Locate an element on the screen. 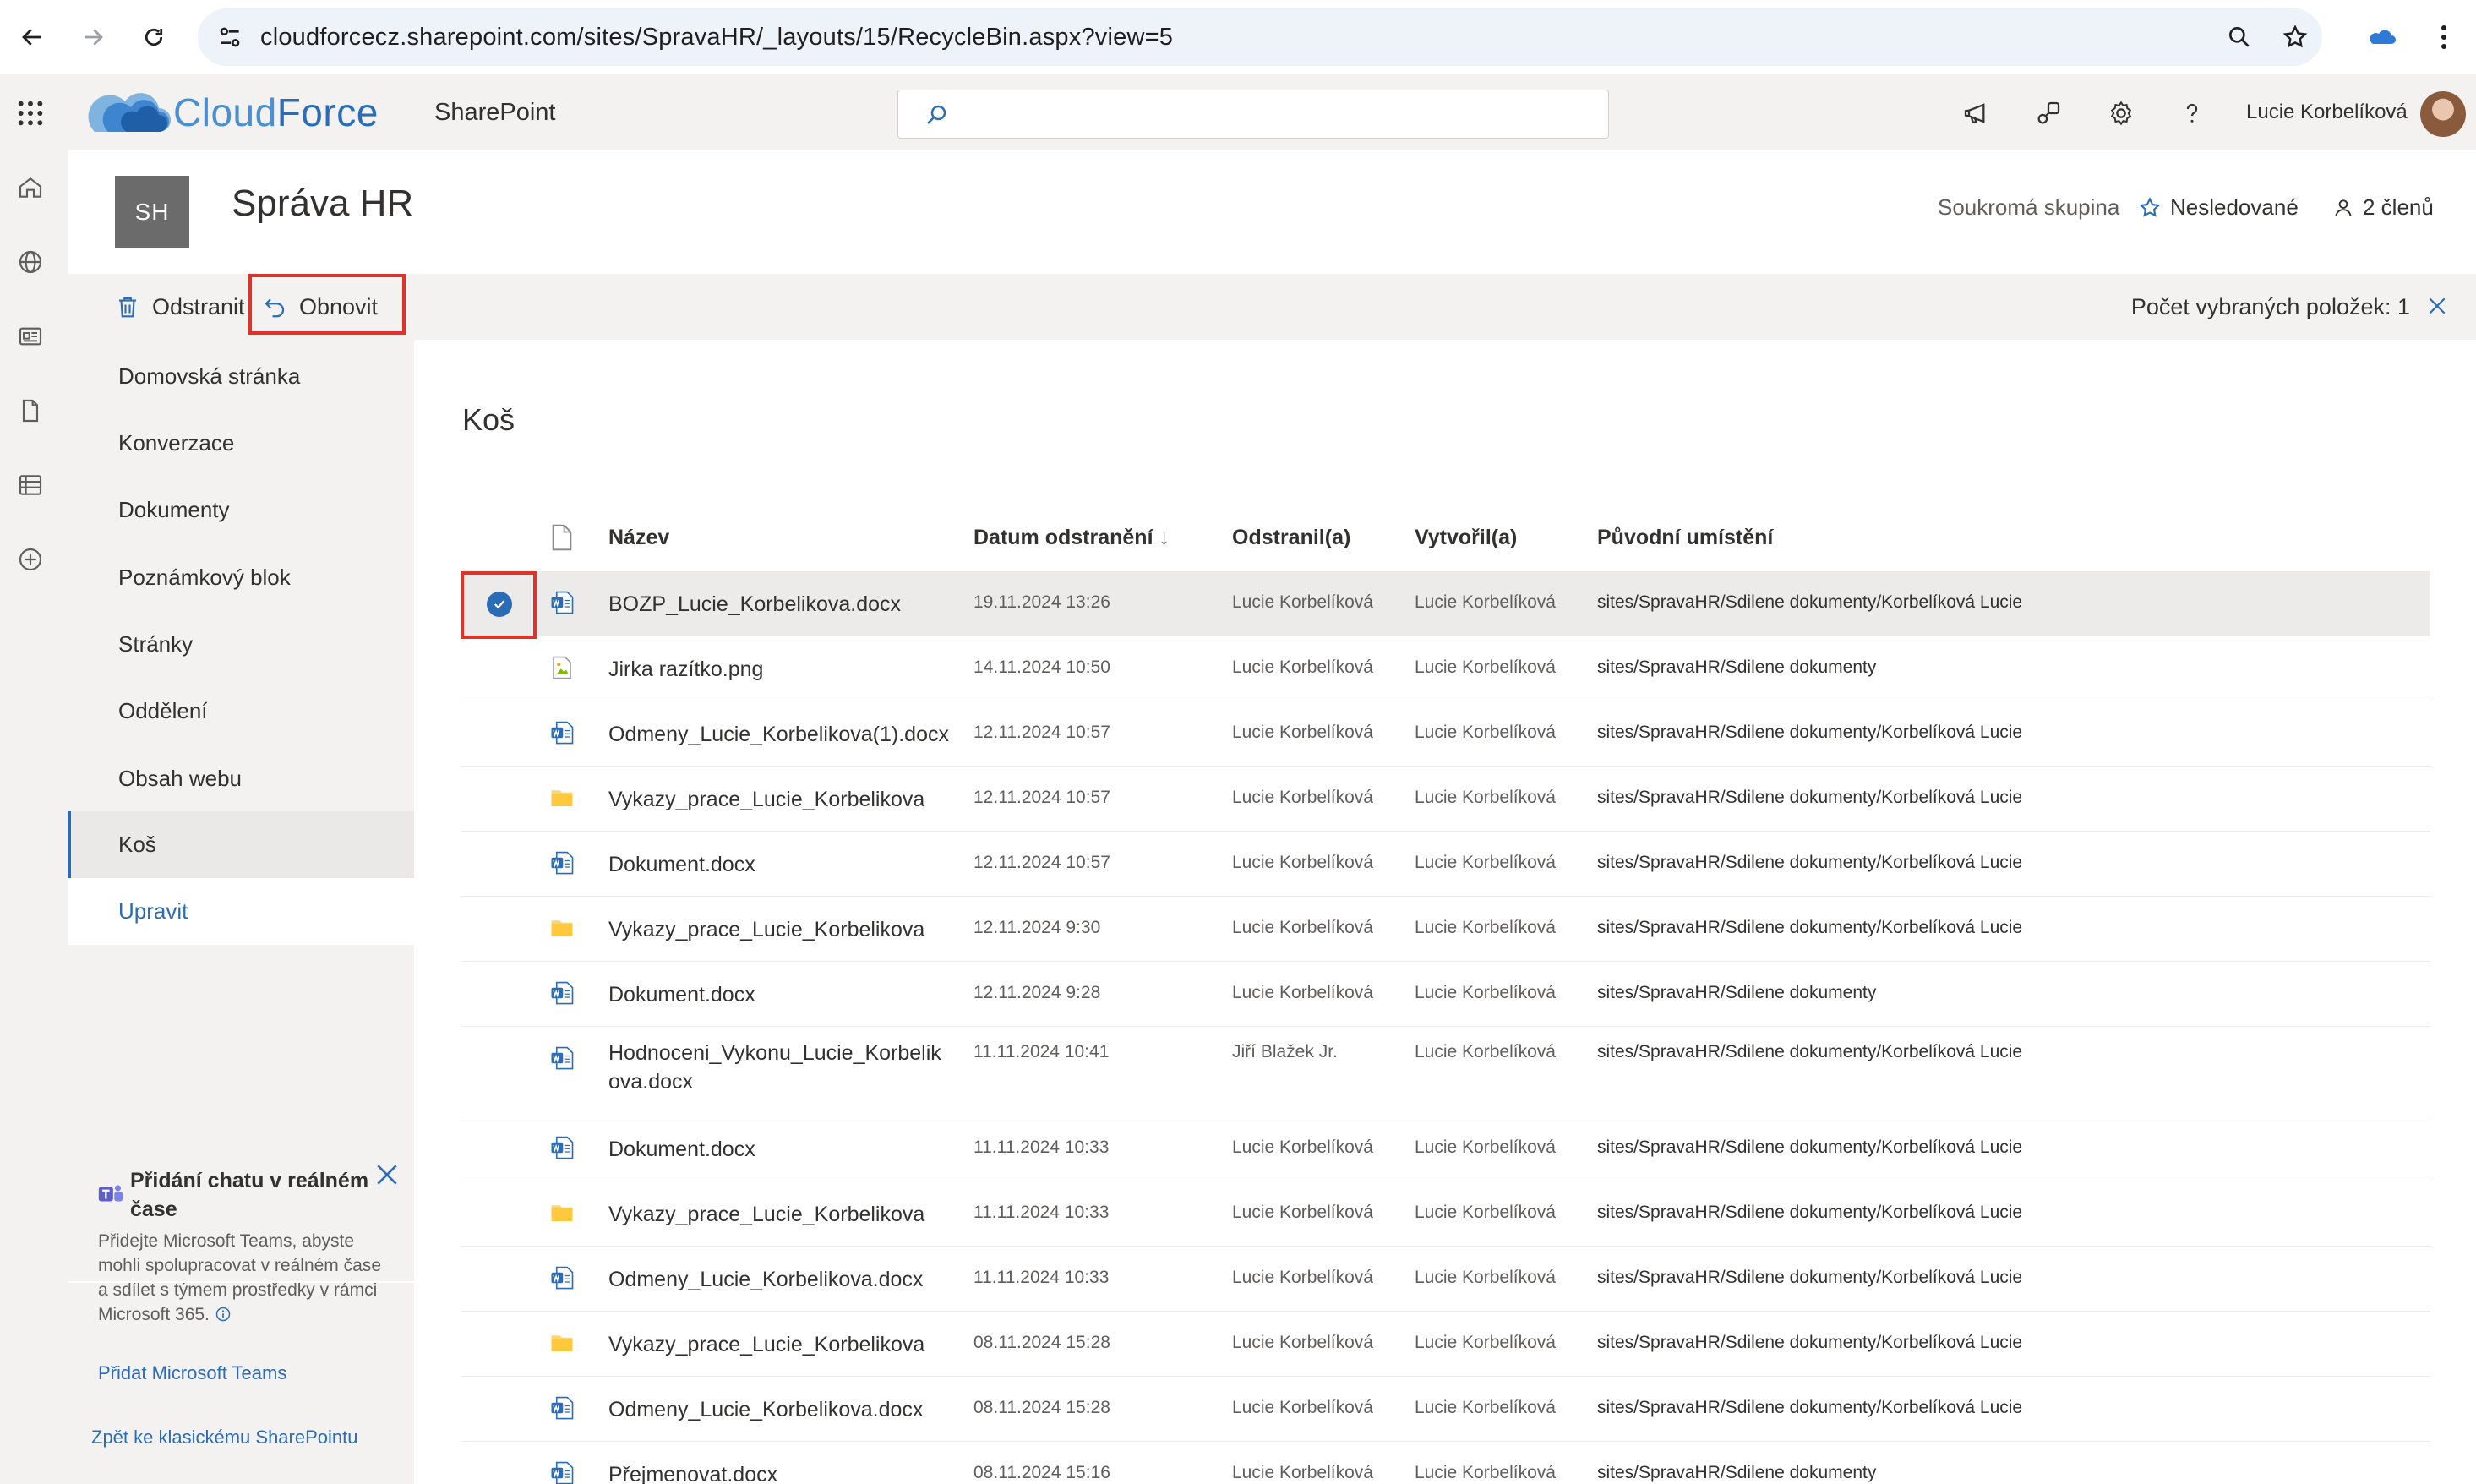  site-title: Správa HR is located at coordinates (322, 204).